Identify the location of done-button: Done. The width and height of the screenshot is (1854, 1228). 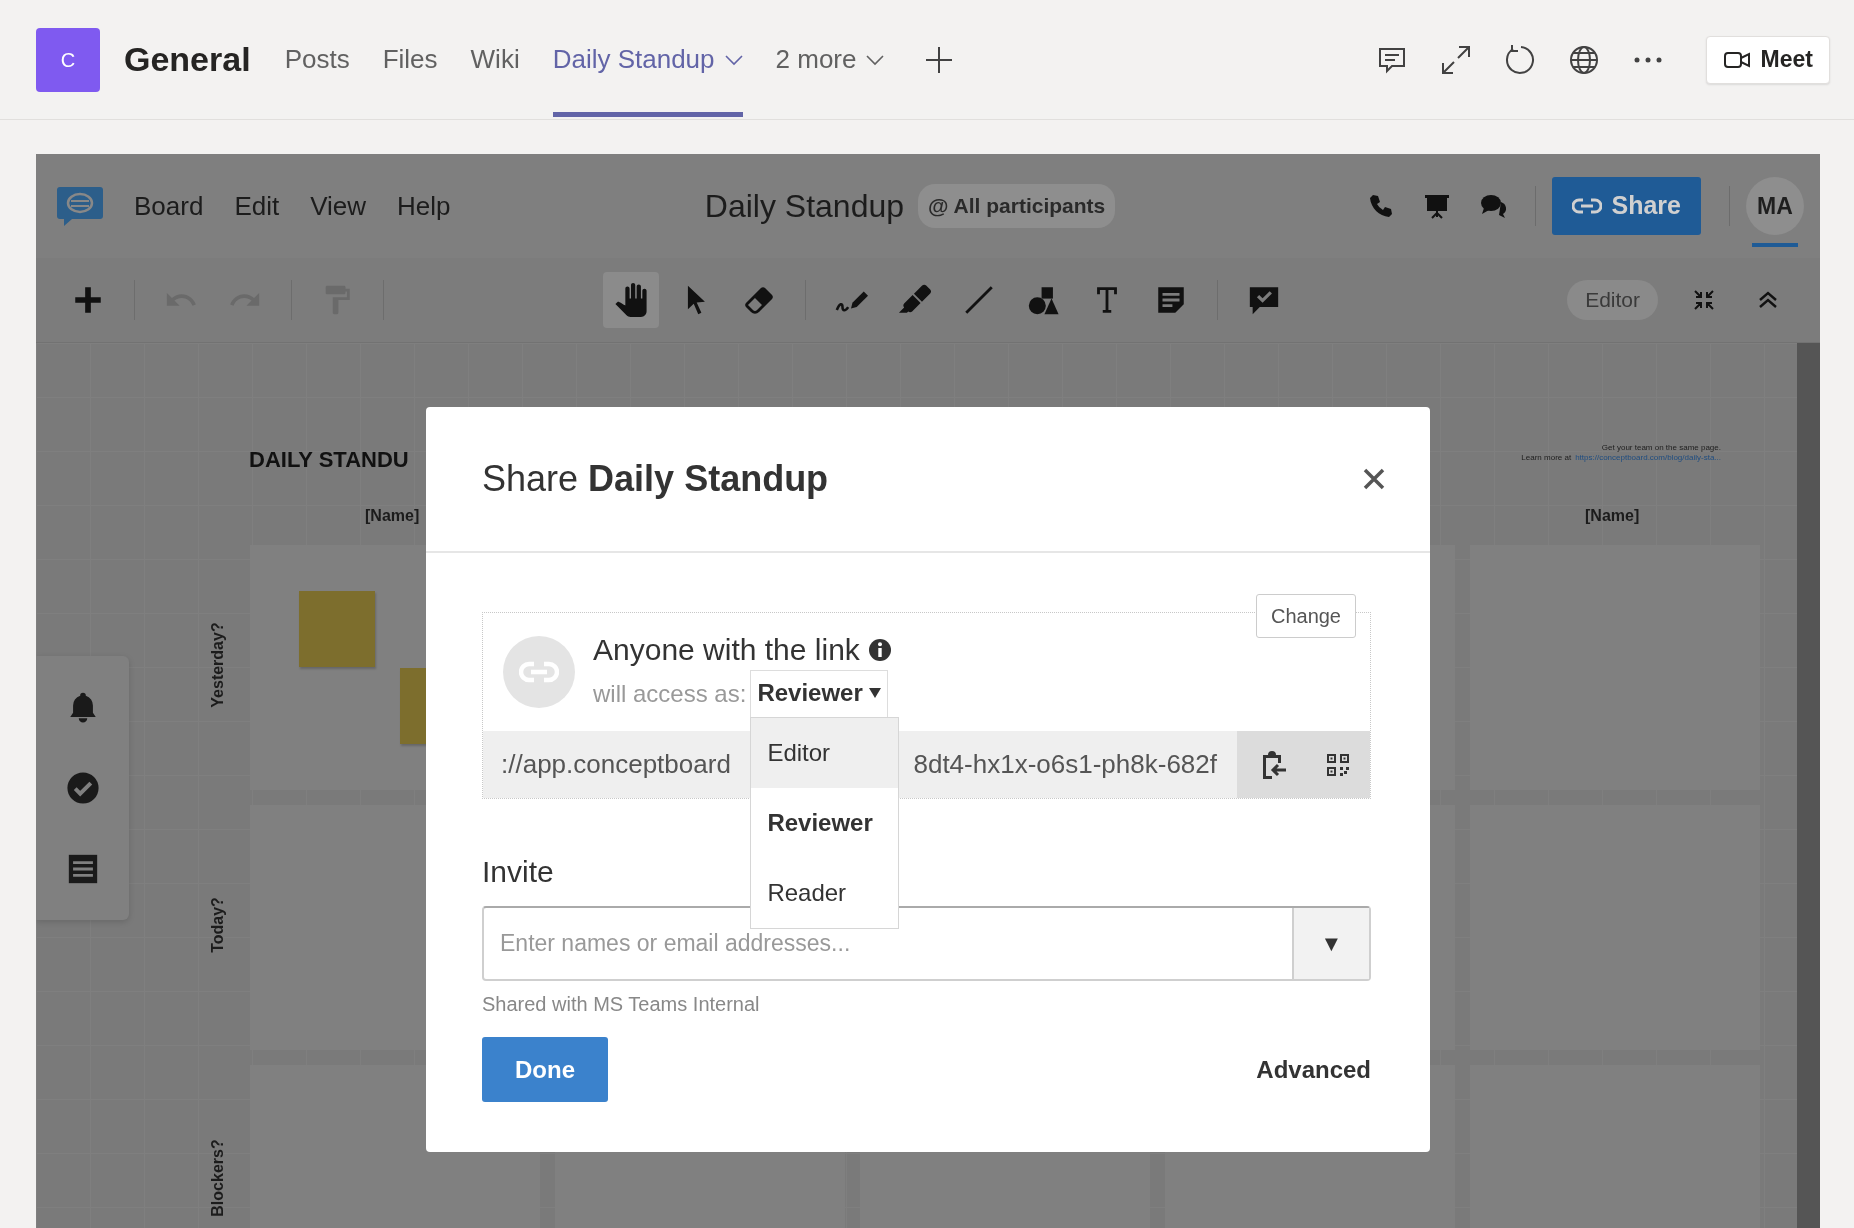
(545, 1069).